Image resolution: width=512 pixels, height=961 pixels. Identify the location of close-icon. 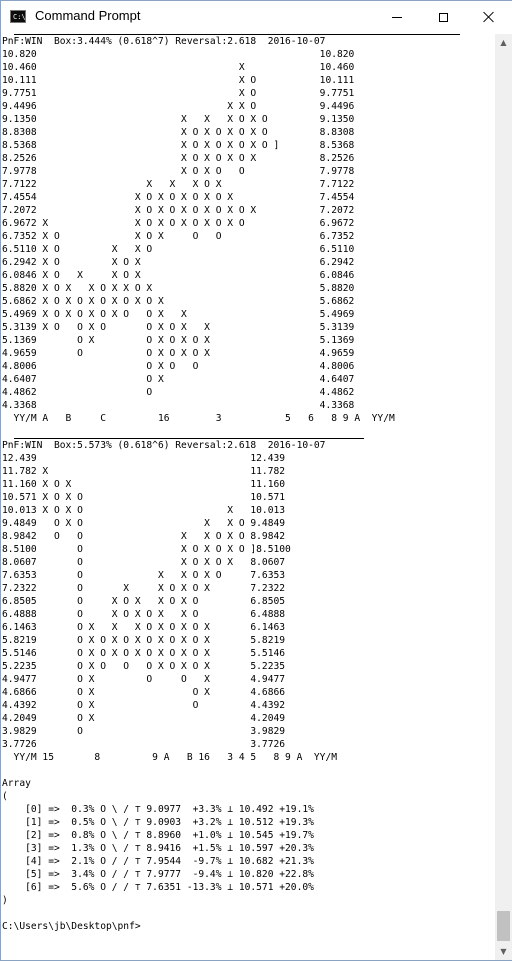
(489, 17).